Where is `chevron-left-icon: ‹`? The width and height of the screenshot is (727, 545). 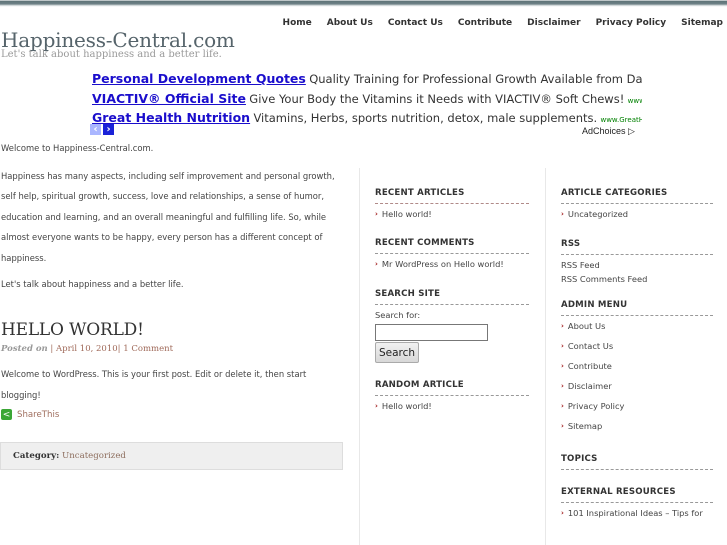 chevron-left-icon: ‹ is located at coordinates (95, 129).